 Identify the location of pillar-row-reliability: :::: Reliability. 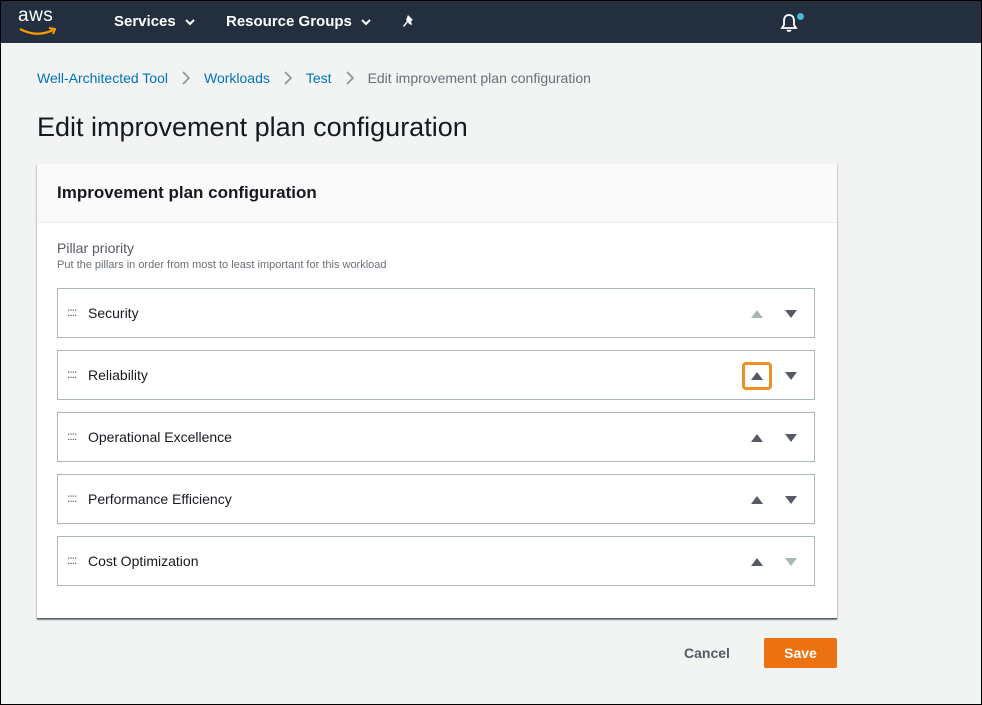
(436, 375).